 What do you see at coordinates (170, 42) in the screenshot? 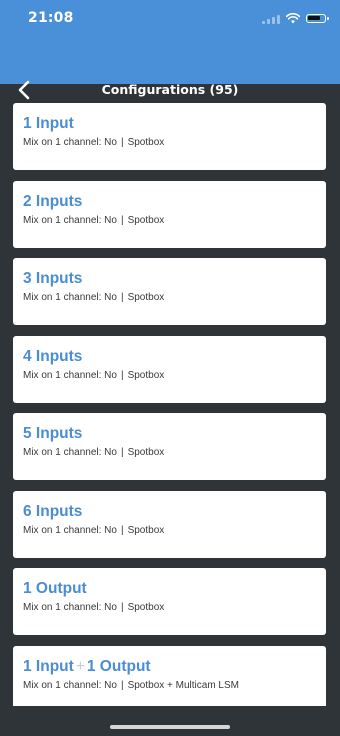
I see `status-bar: 21:08` at bounding box center [170, 42].